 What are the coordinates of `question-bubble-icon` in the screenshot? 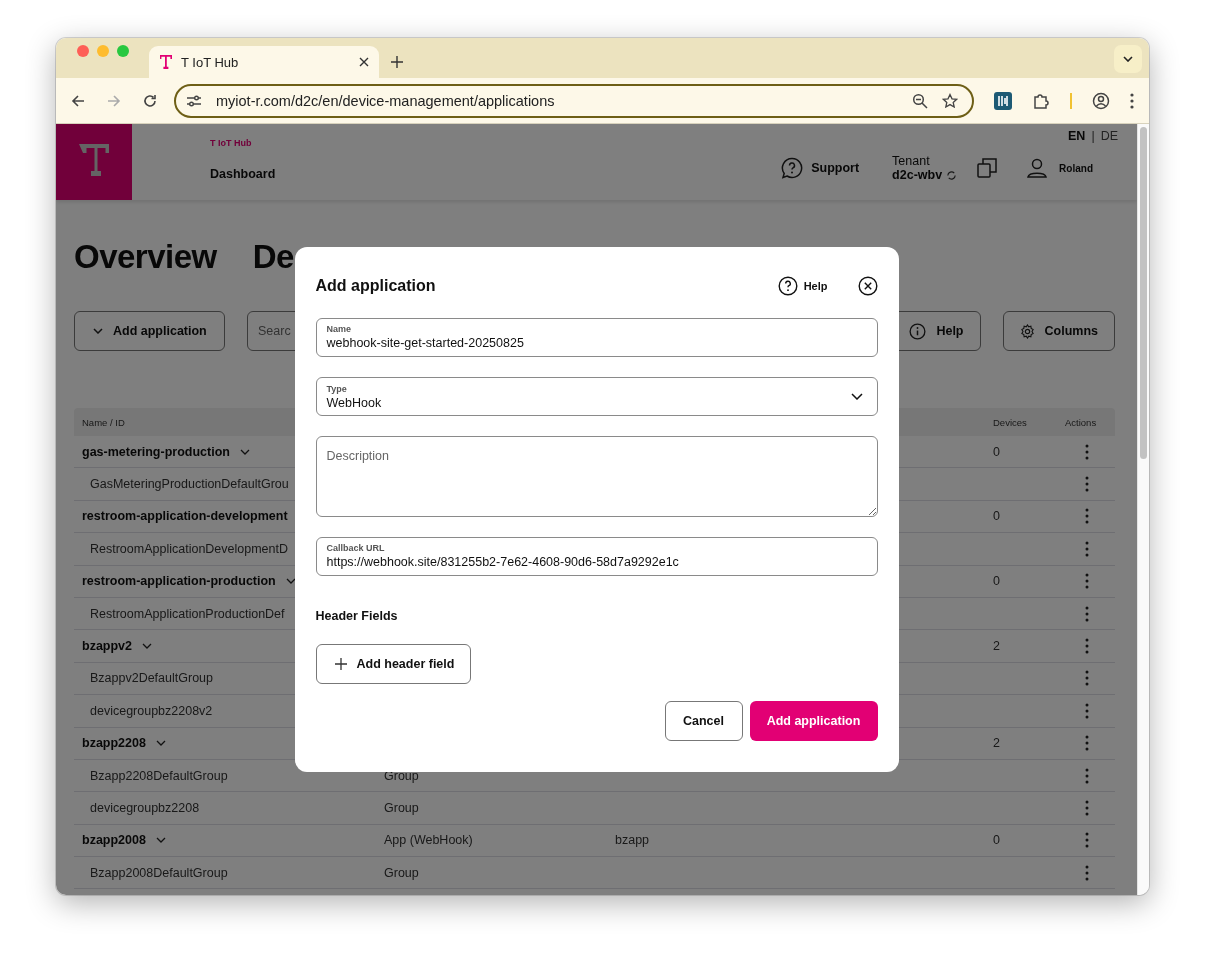 It's located at (792, 168).